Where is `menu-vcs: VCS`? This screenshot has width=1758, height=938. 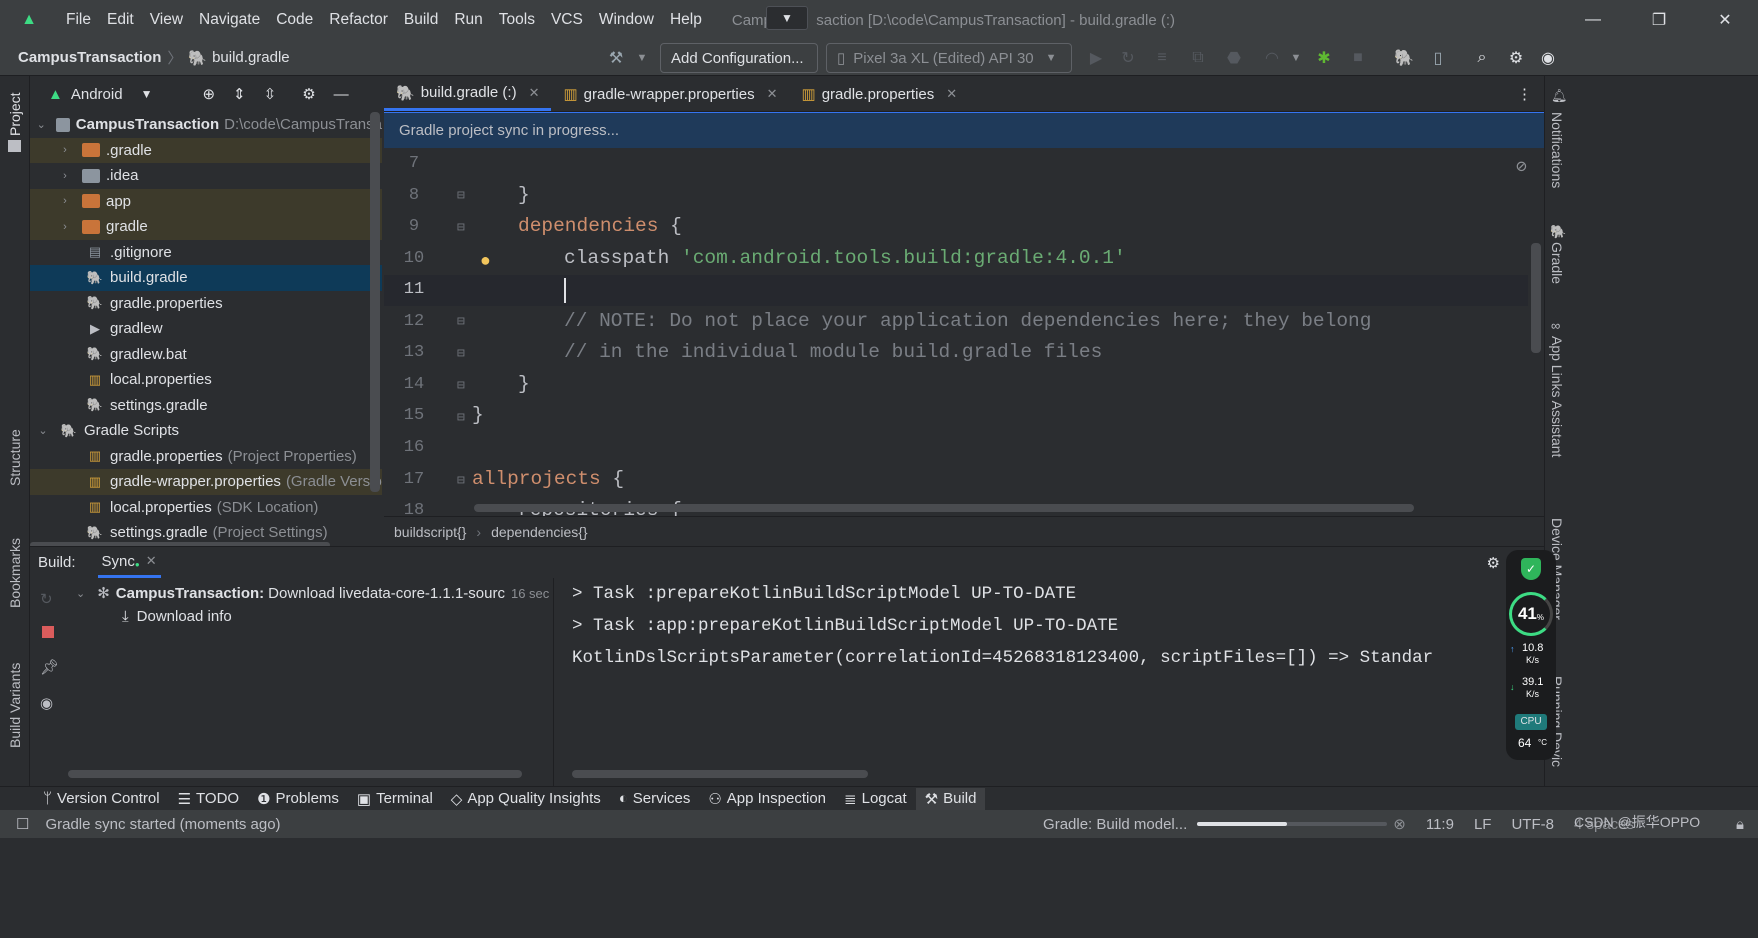 menu-vcs: VCS is located at coordinates (567, 20).